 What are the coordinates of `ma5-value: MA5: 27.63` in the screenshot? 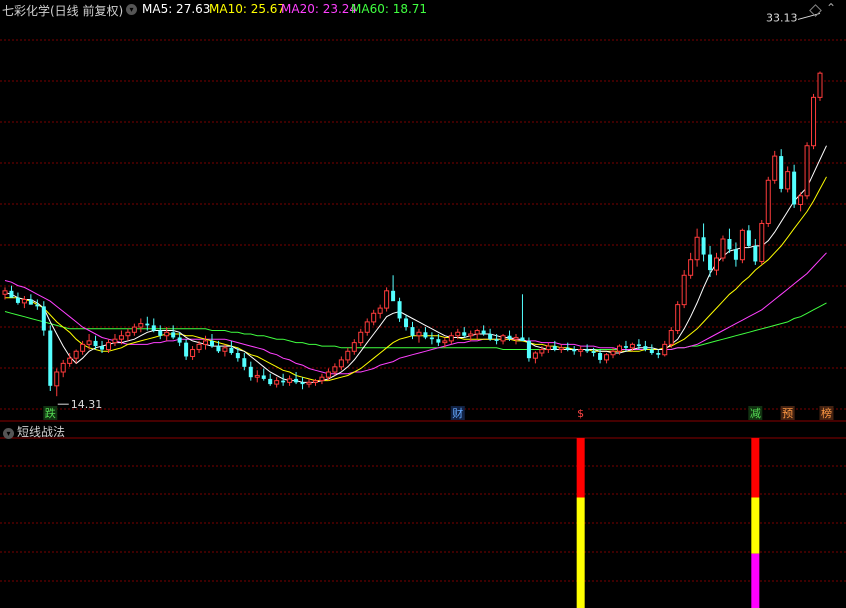 It's located at (176, 9).